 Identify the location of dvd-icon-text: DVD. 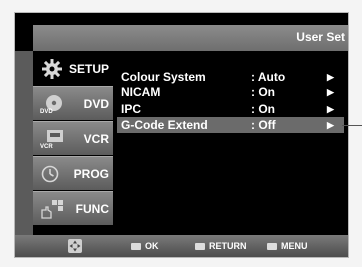
(46, 112).